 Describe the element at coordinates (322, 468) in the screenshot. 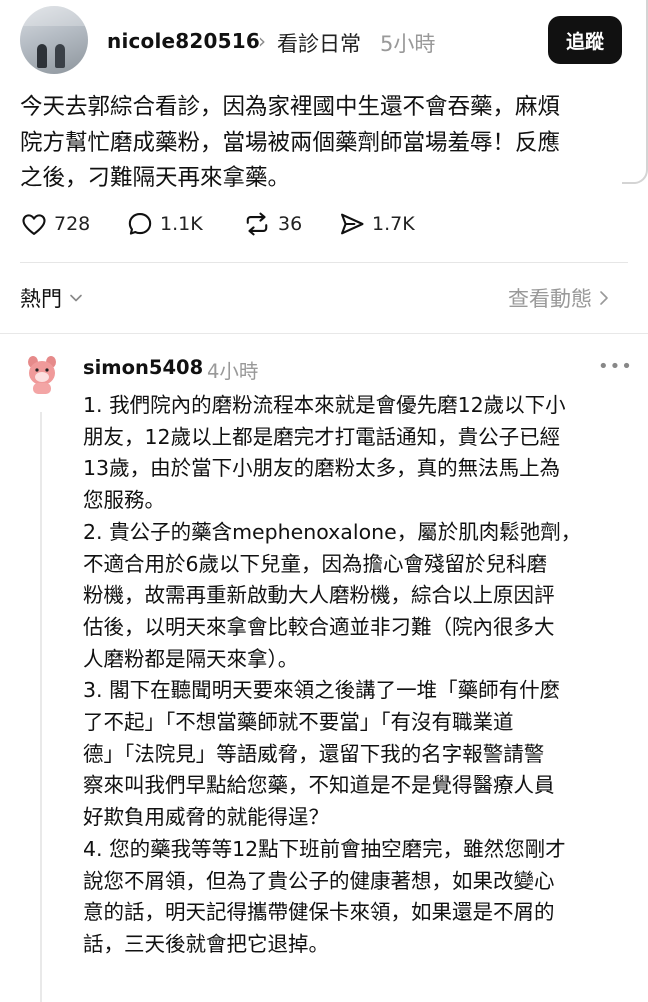

I see `reply-line: 13歲，由於當下小朋友的磨粉太多，真的無法馬上為` at that location.